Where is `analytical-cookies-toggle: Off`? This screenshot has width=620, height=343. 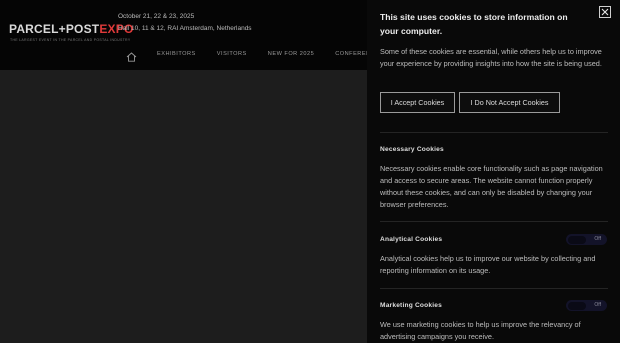
analytical-cookies-toggle: Off is located at coordinates (586, 239).